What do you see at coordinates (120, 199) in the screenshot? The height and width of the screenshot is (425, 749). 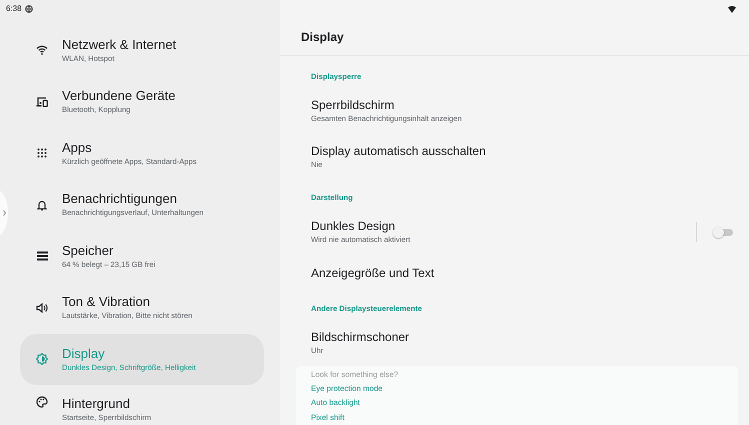 I see `nav-item-title: Benachrichtigungen` at bounding box center [120, 199].